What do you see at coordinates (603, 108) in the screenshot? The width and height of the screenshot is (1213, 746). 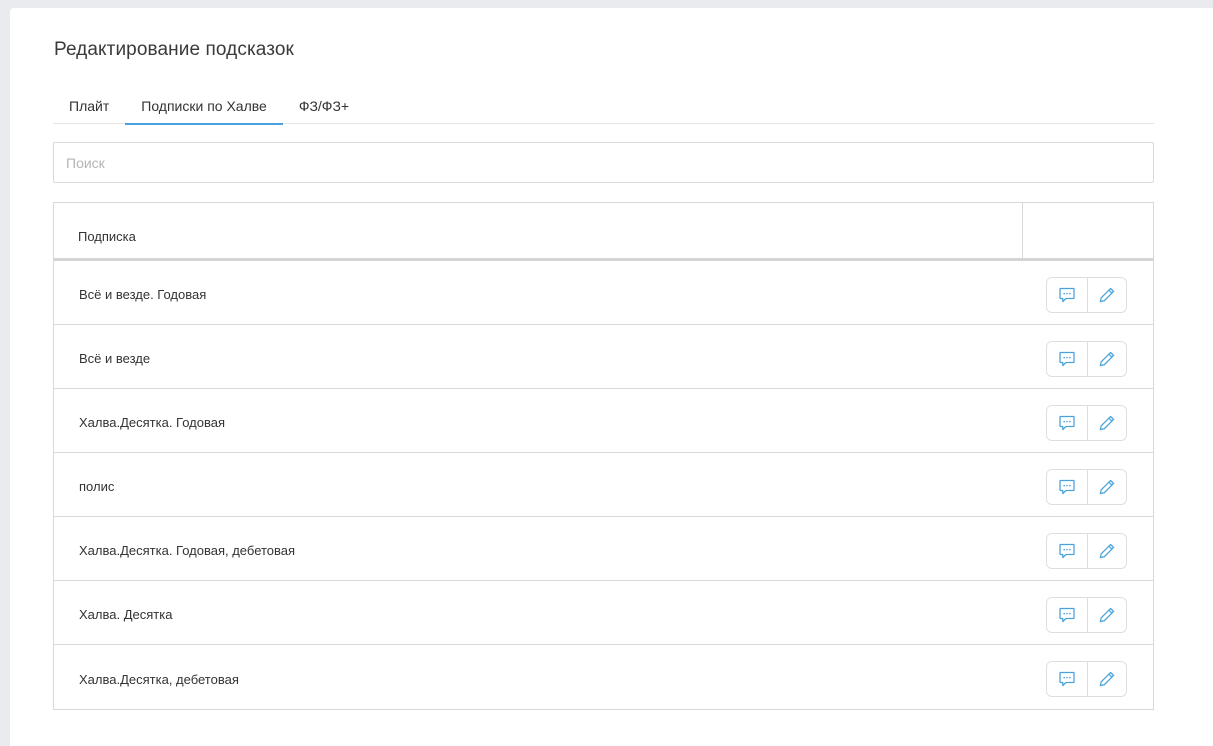 I see `tab-bar: Плайт Подписки по Халве ФЗ/ФЗ+` at bounding box center [603, 108].